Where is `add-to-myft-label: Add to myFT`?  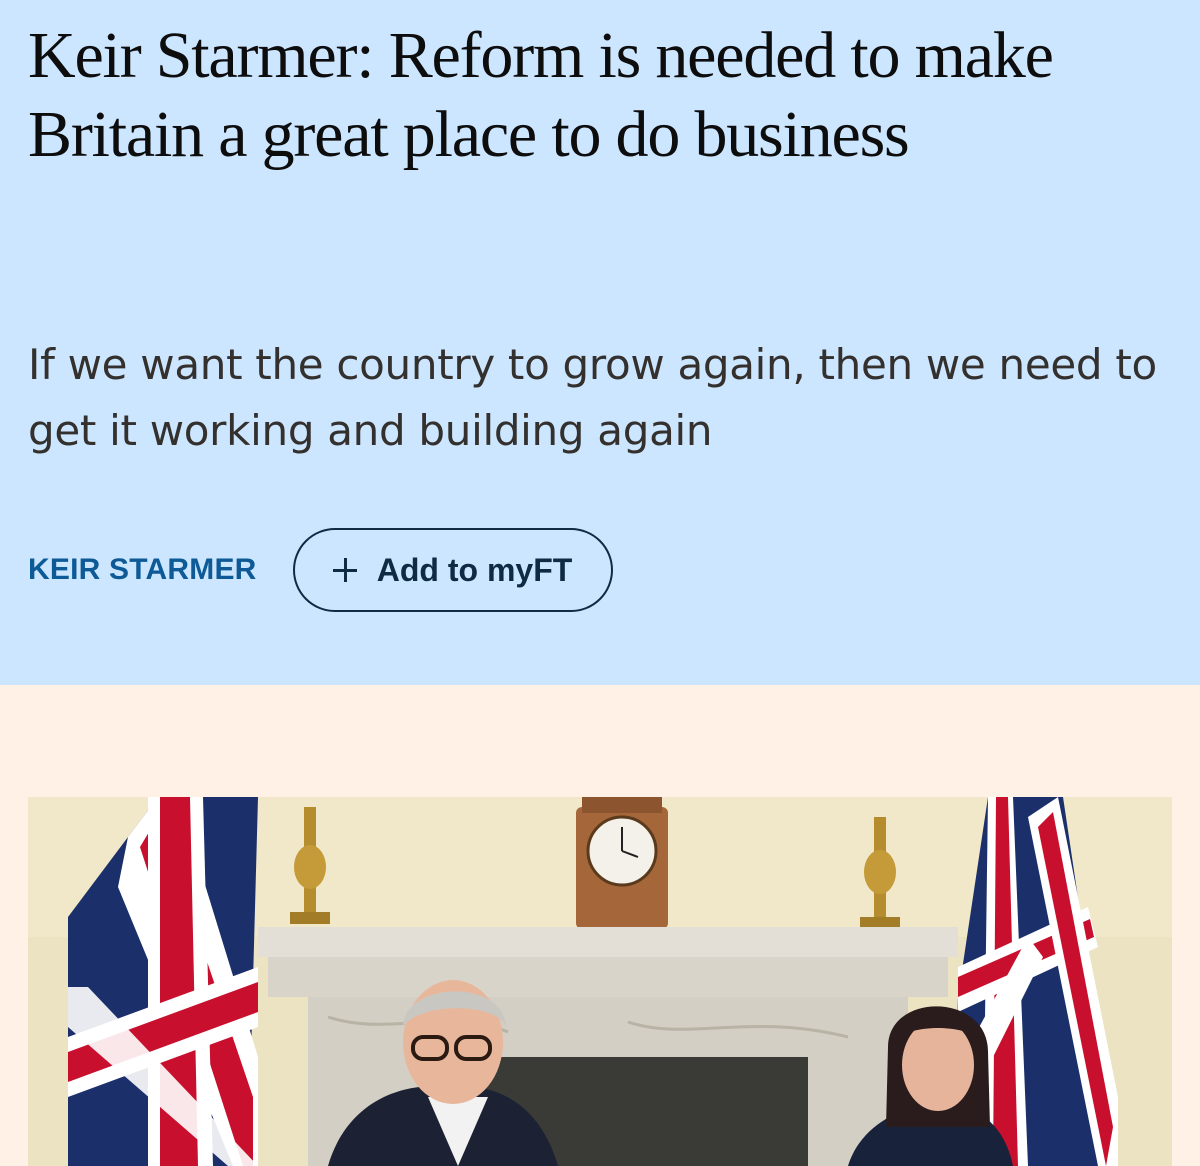
add-to-myft-label: Add to myFT is located at coordinates (474, 569).